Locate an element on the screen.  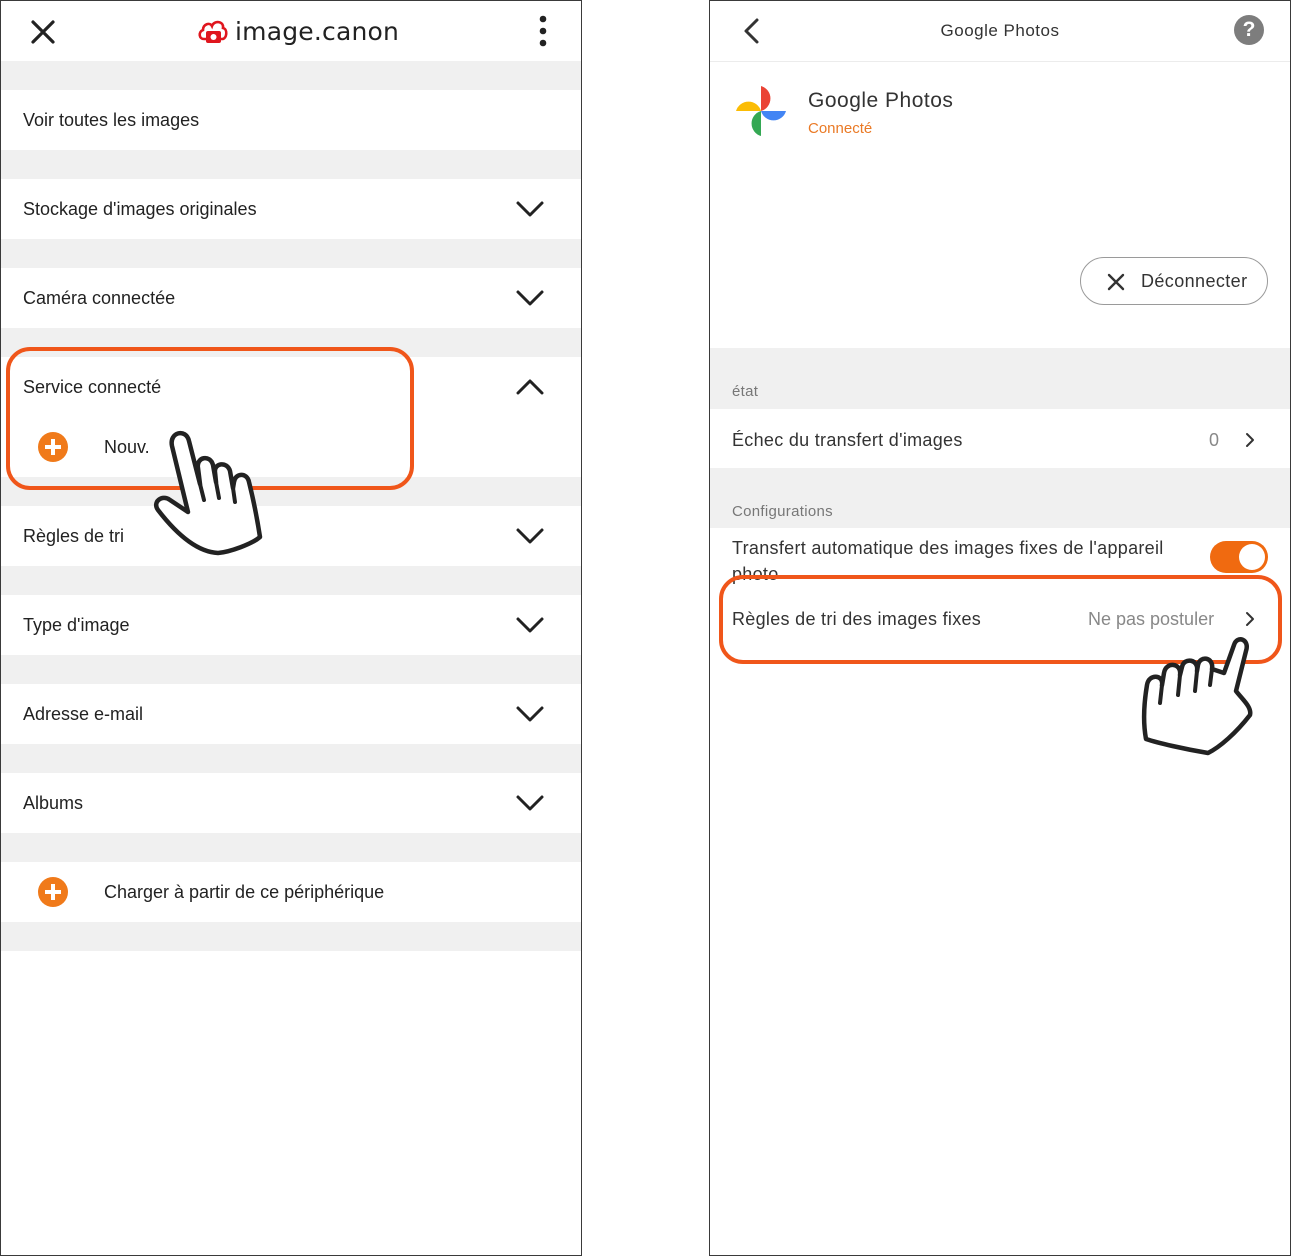
menu-email-address: Adresse e-mail is located at coordinates (291, 714).